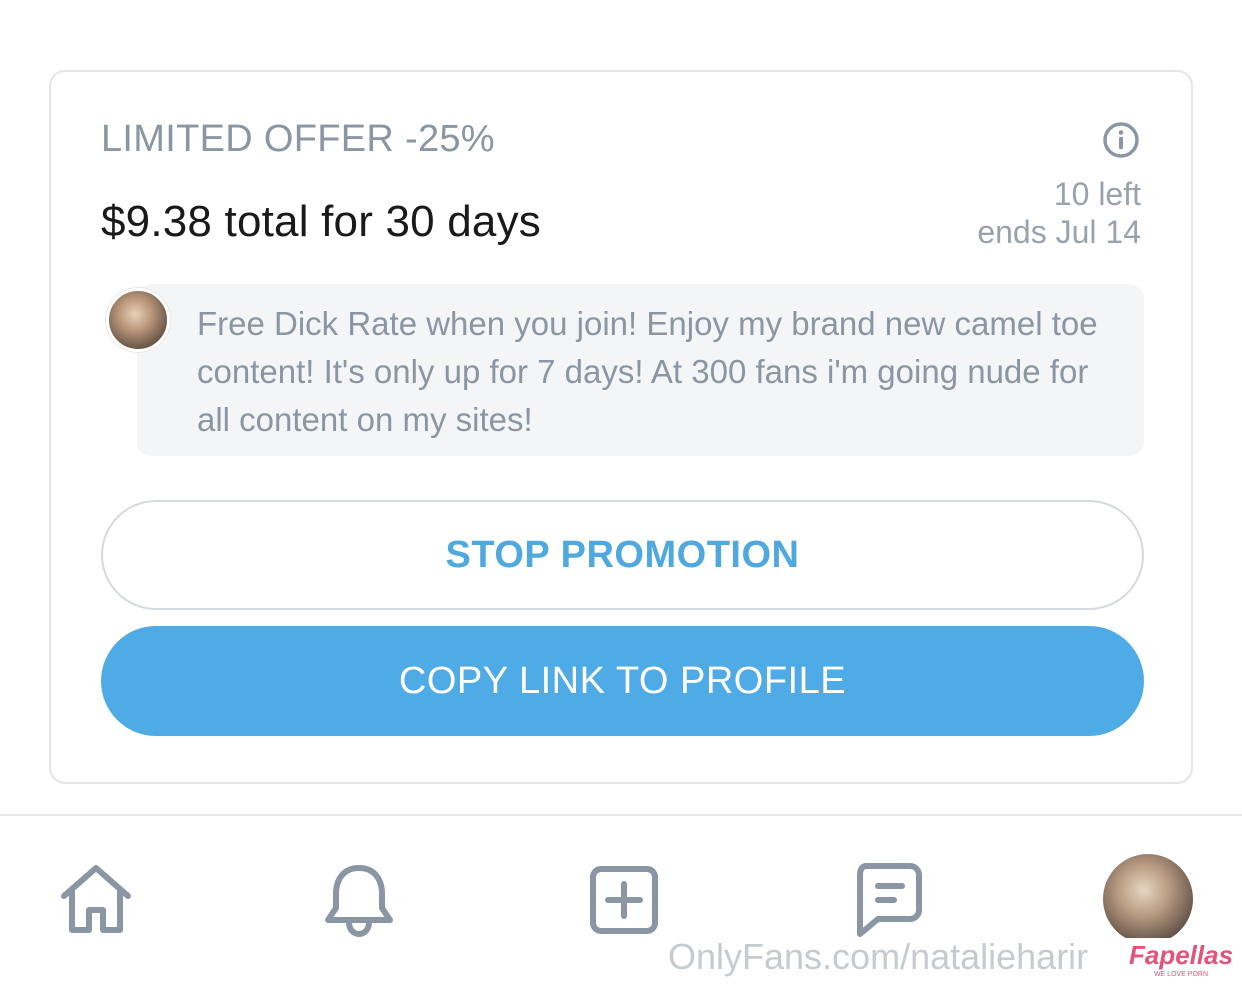  Describe the element at coordinates (622, 555) in the screenshot. I see `stop-promotion-button: STOP PROMOTION` at that location.